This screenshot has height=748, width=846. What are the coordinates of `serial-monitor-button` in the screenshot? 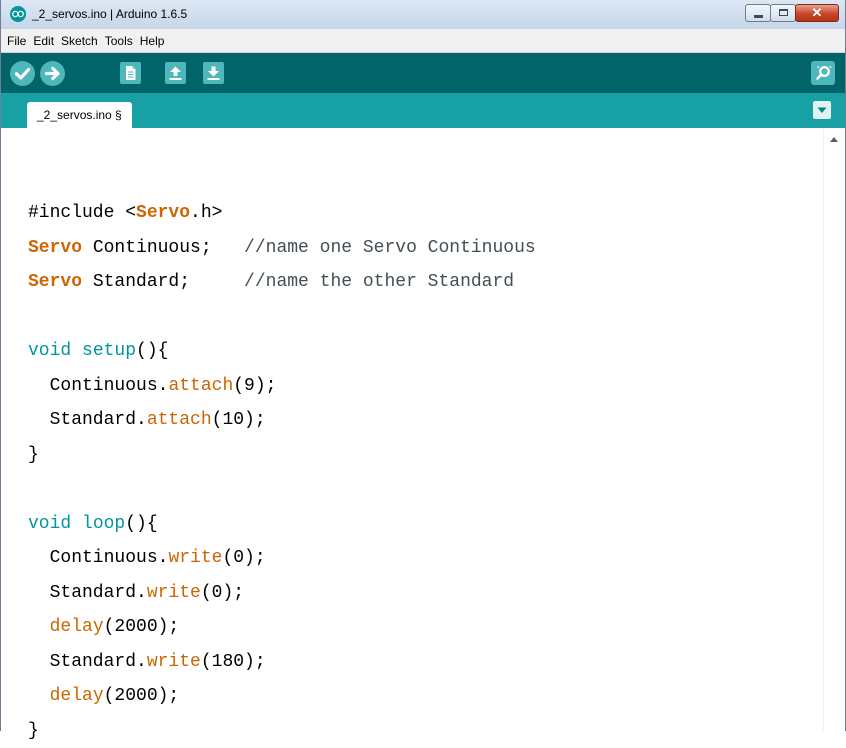 It's located at (823, 73).